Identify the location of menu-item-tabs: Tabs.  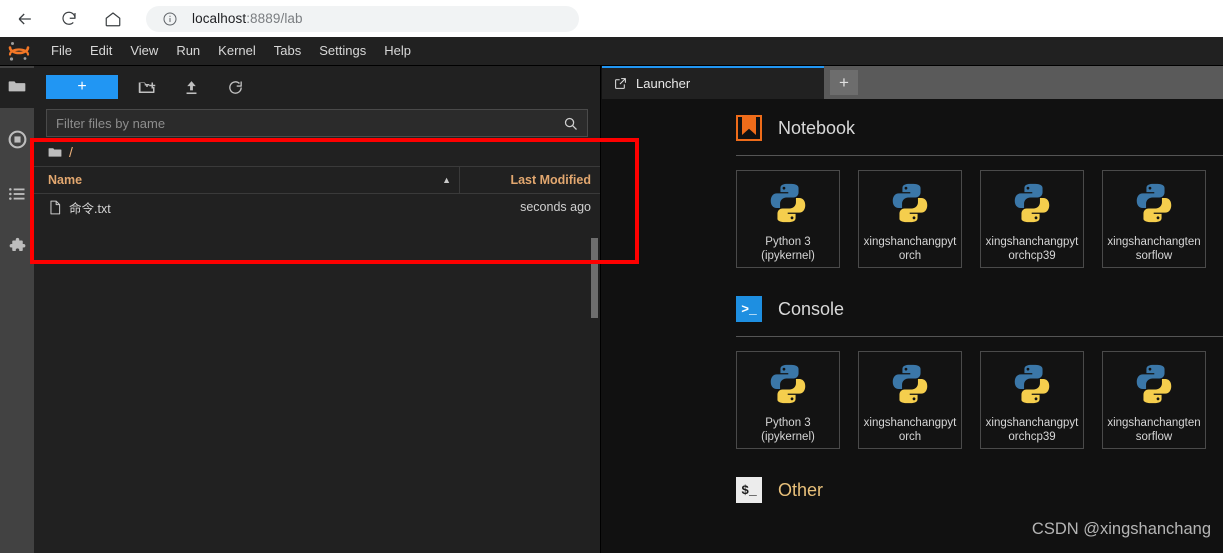
(287, 51).